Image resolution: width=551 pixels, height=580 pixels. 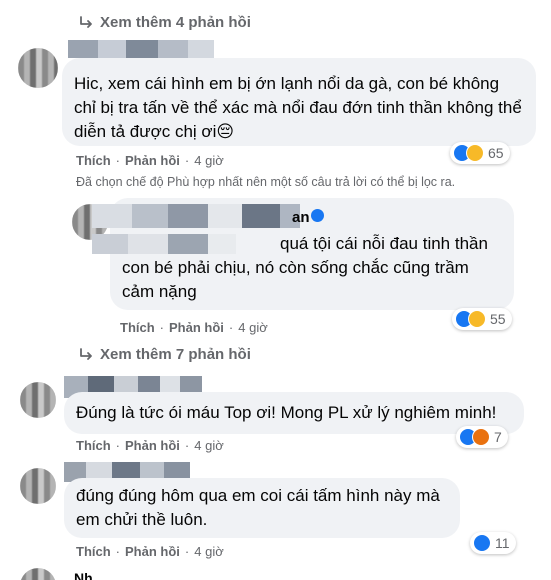 I want to click on reaction-summary: 55, so click(x=482, y=319).